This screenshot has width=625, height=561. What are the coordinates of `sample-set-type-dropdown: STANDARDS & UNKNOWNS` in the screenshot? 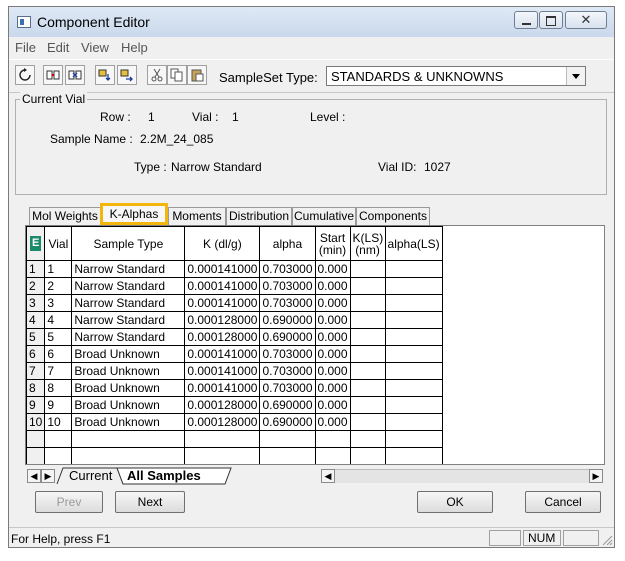 It's located at (456, 76).